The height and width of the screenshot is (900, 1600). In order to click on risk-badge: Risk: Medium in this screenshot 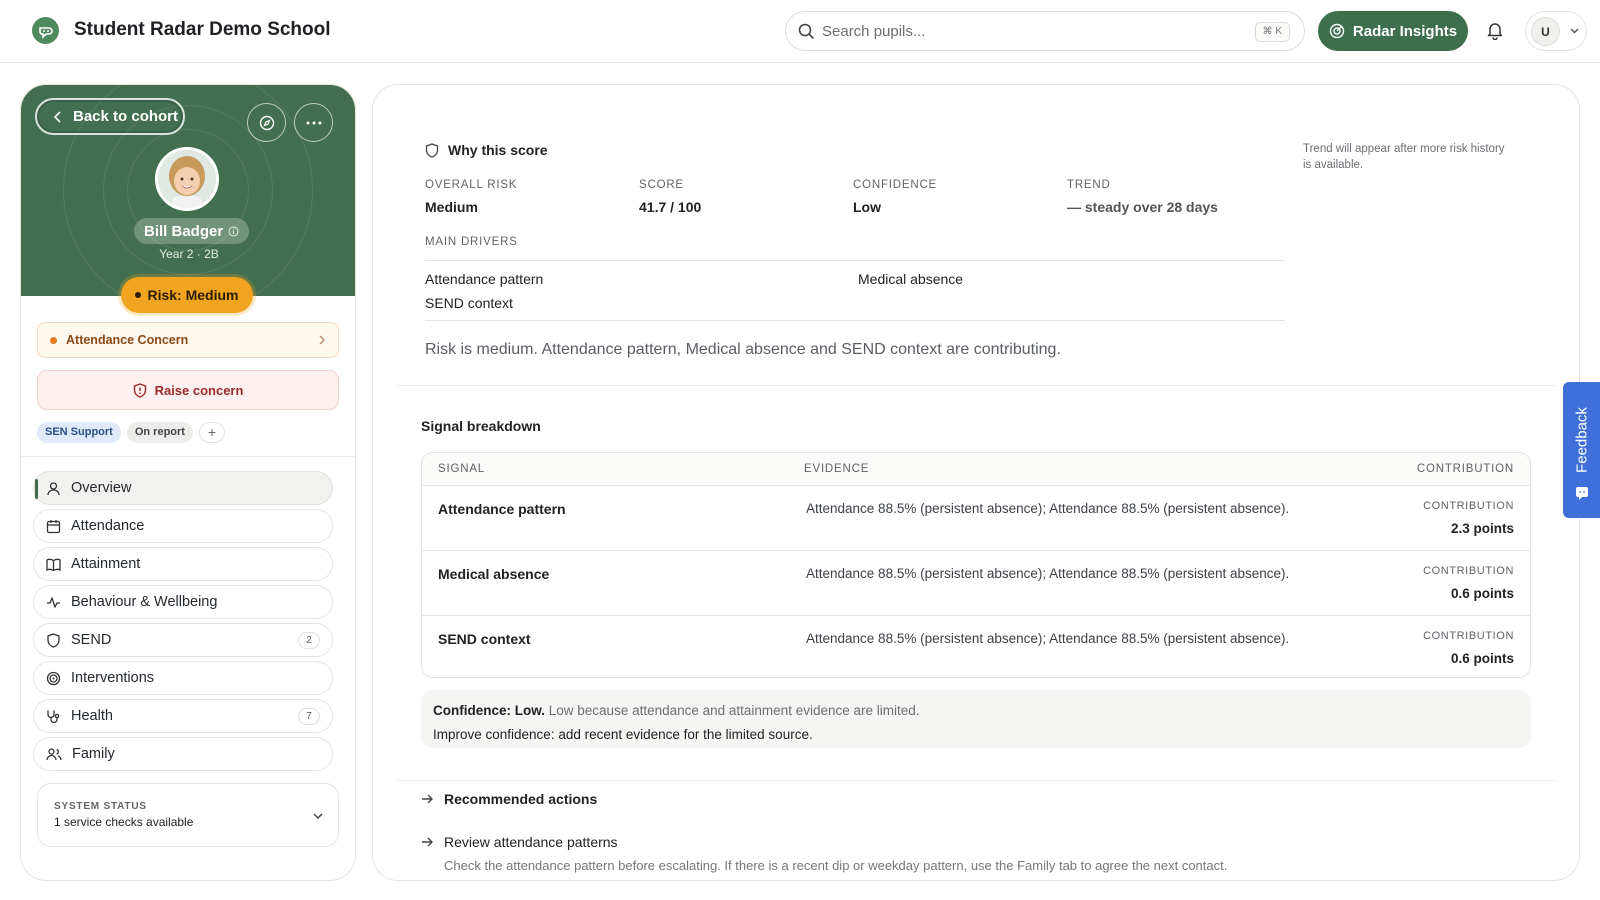, I will do `click(187, 295)`.